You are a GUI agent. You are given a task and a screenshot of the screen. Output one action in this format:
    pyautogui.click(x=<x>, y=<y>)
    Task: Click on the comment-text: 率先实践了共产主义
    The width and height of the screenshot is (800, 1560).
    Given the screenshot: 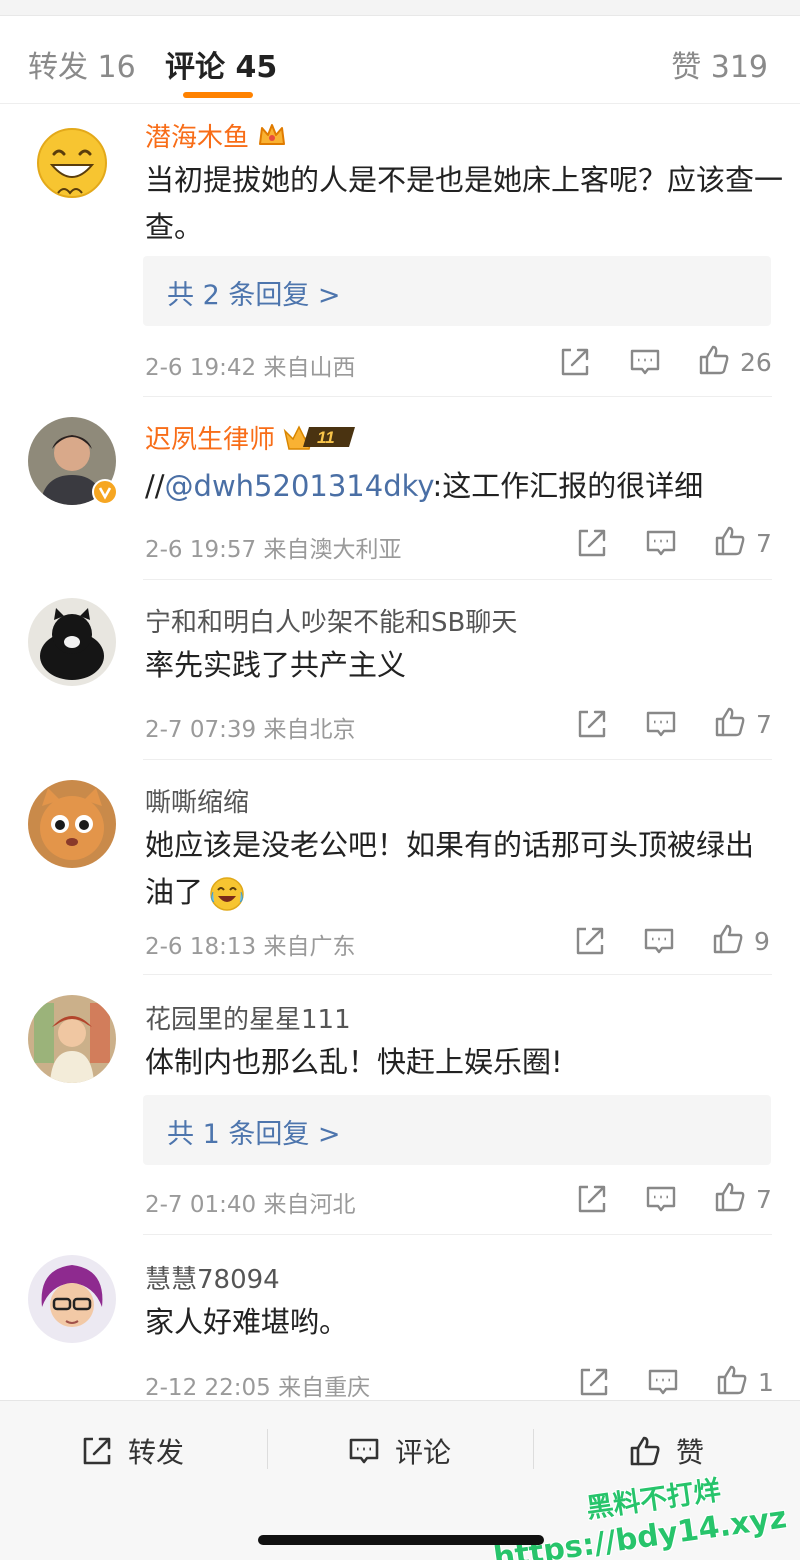 What is the action you would take?
    pyautogui.click(x=276, y=665)
    